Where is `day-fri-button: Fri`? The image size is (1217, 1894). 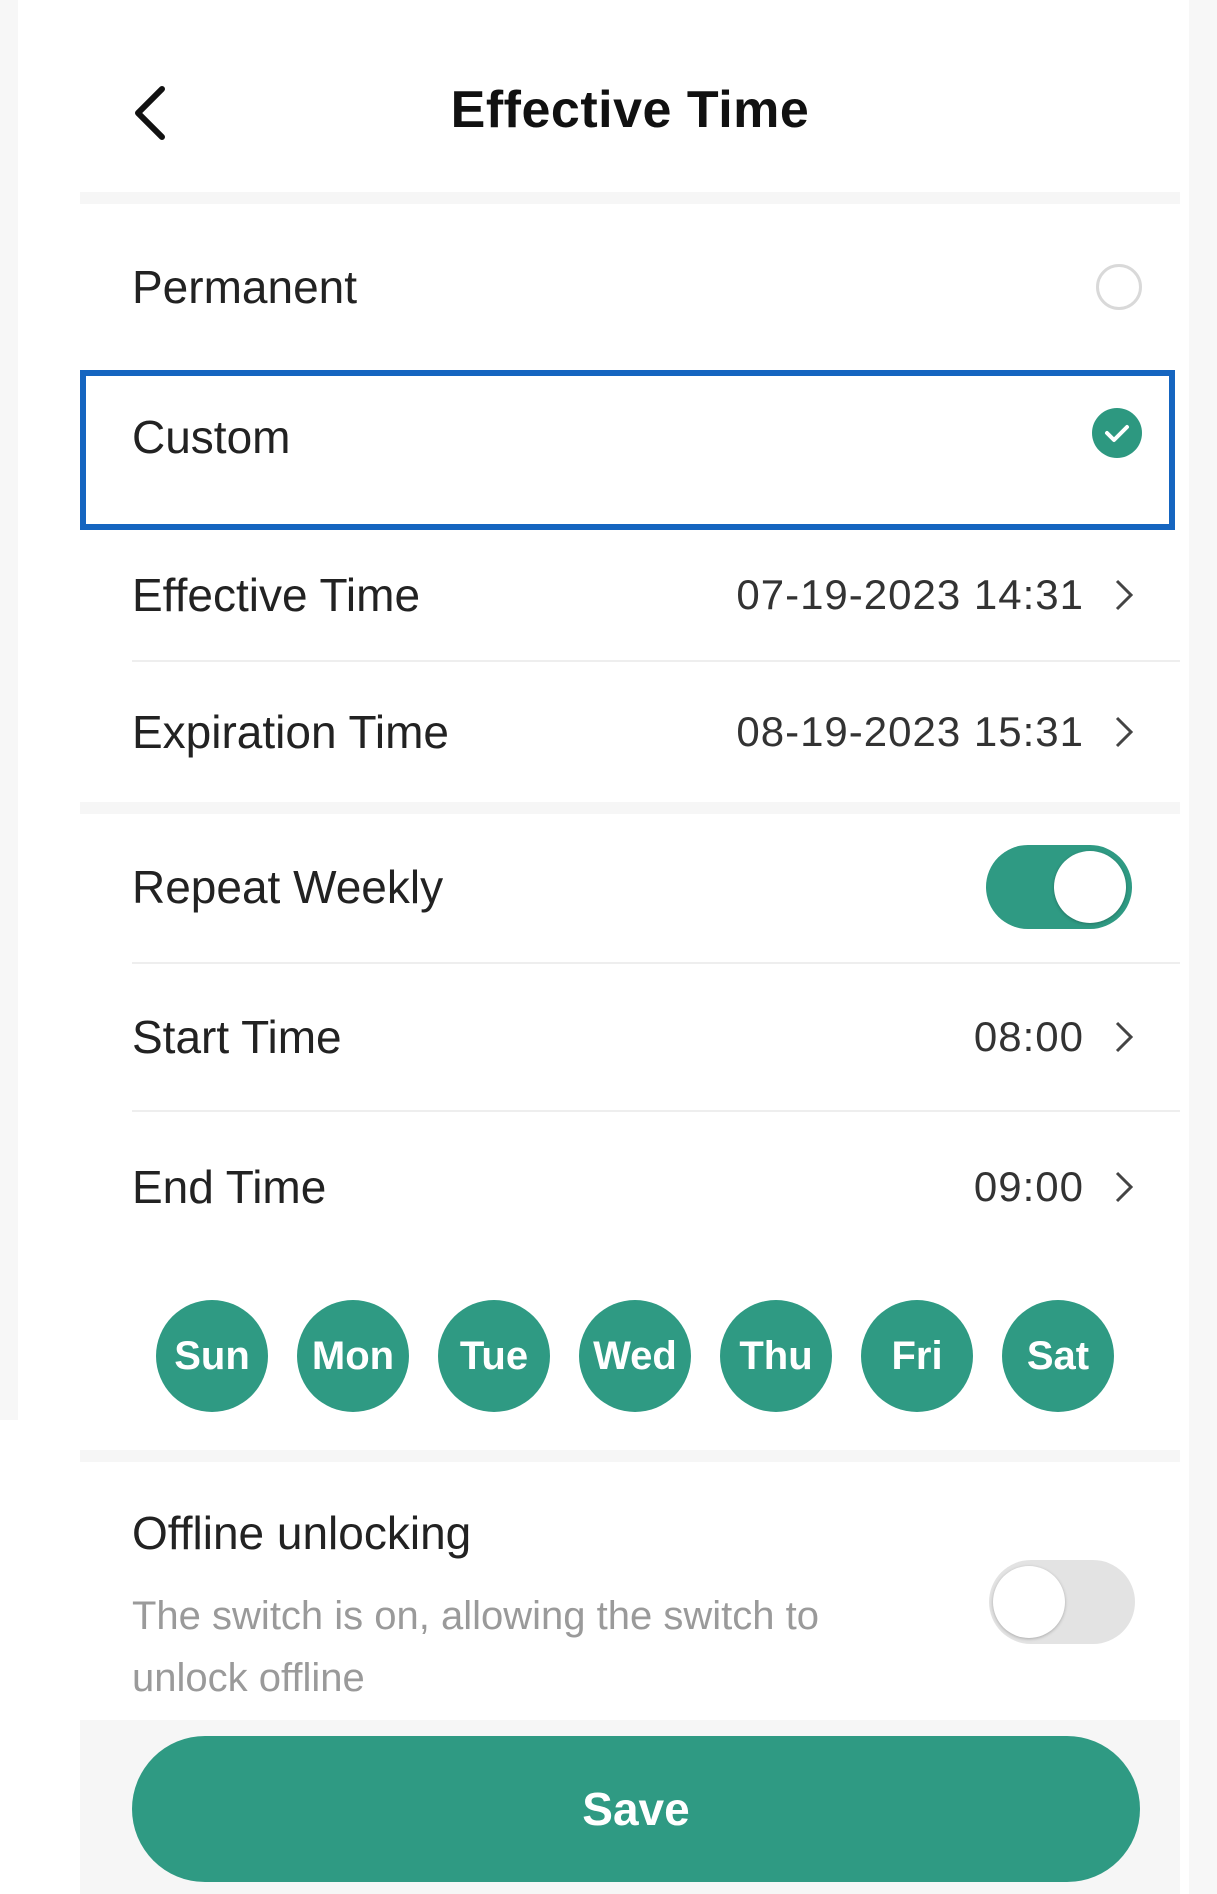 day-fri-button: Fri is located at coordinates (917, 1356).